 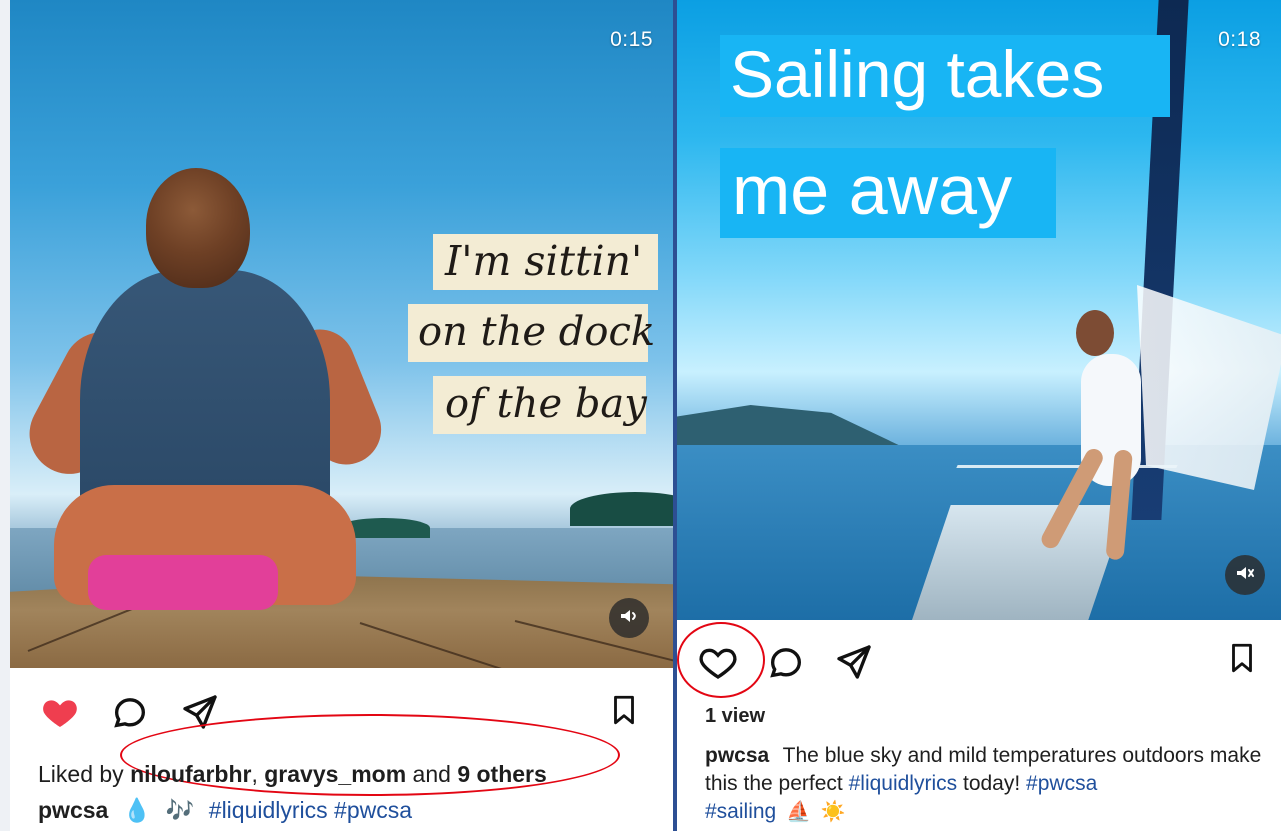 I want to click on right-audio-toggle, so click(x=1245, y=575).